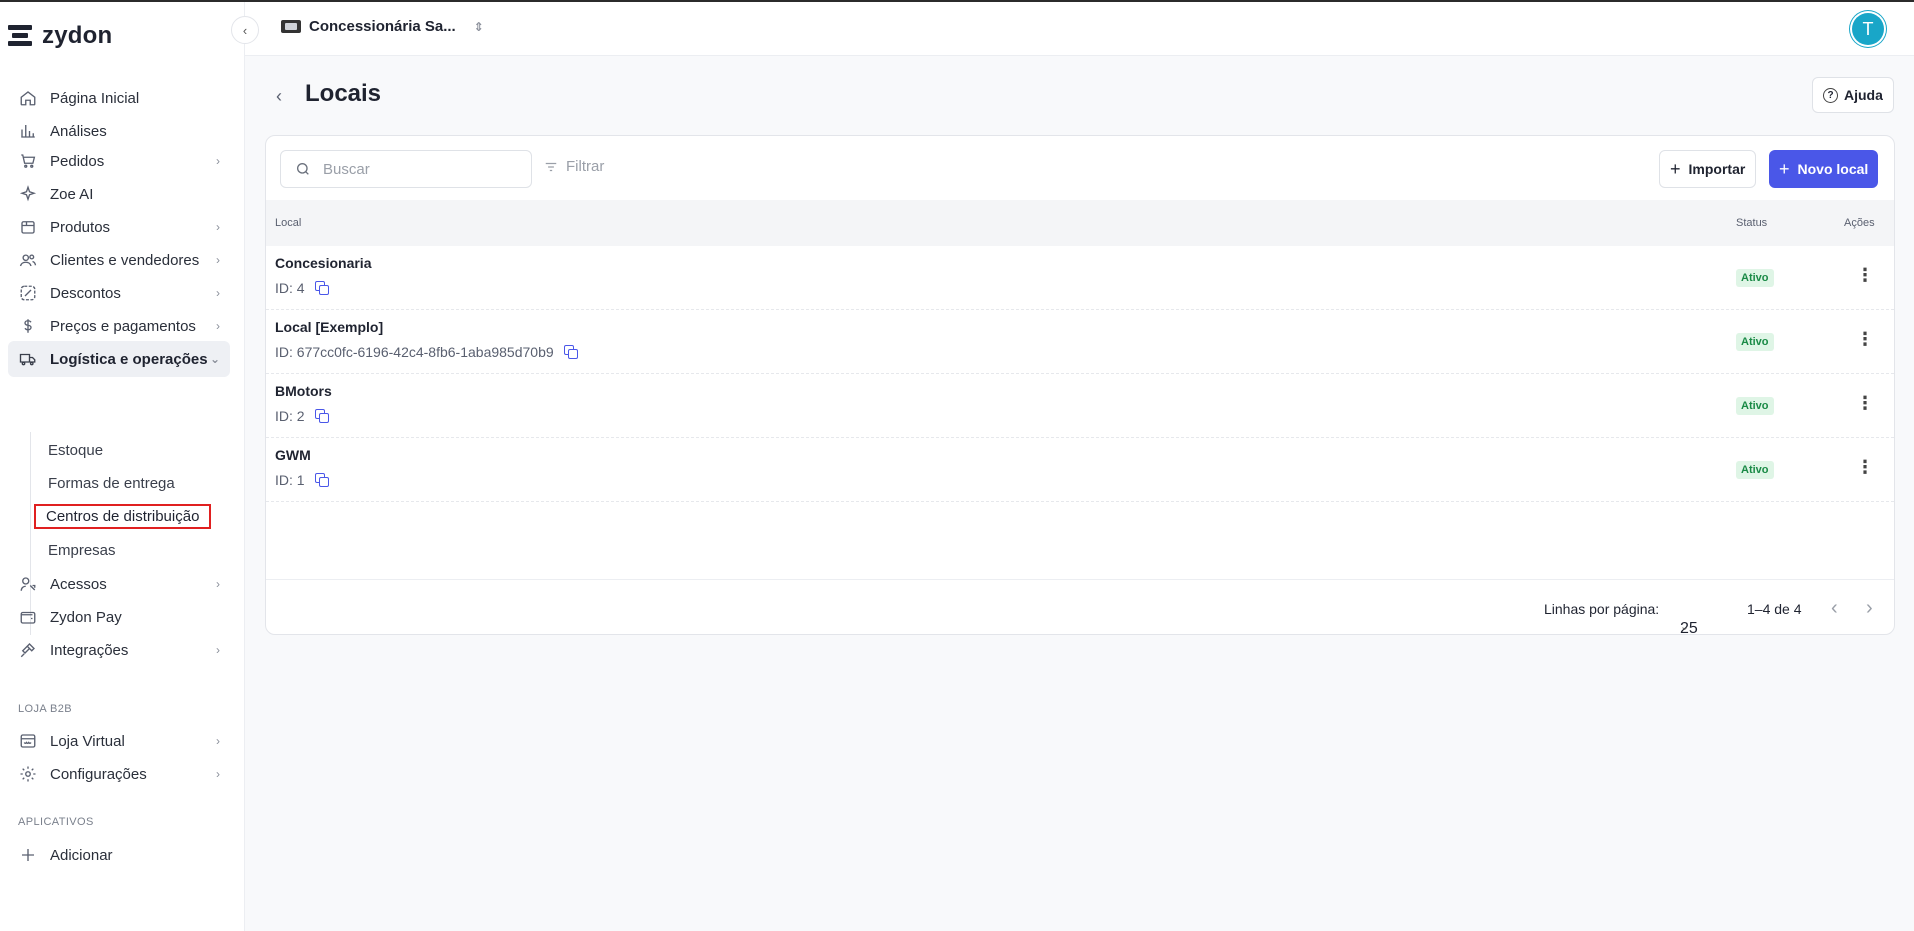 The height and width of the screenshot is (931, 1914). What do you see at coordinates (551, 166) in the screenshot?
I see `filter-icon` at bounding box center [551, 166].